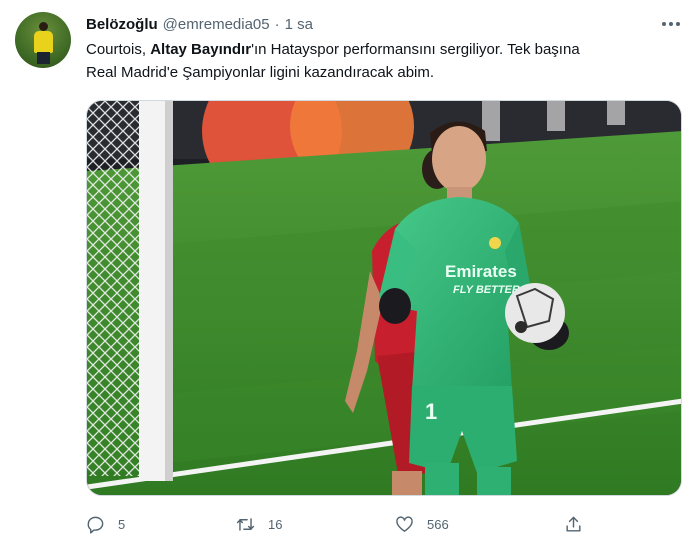 The width and height of the screenshot is (700, 547). I want to click on keeper-right-leg, so click(494, 481).